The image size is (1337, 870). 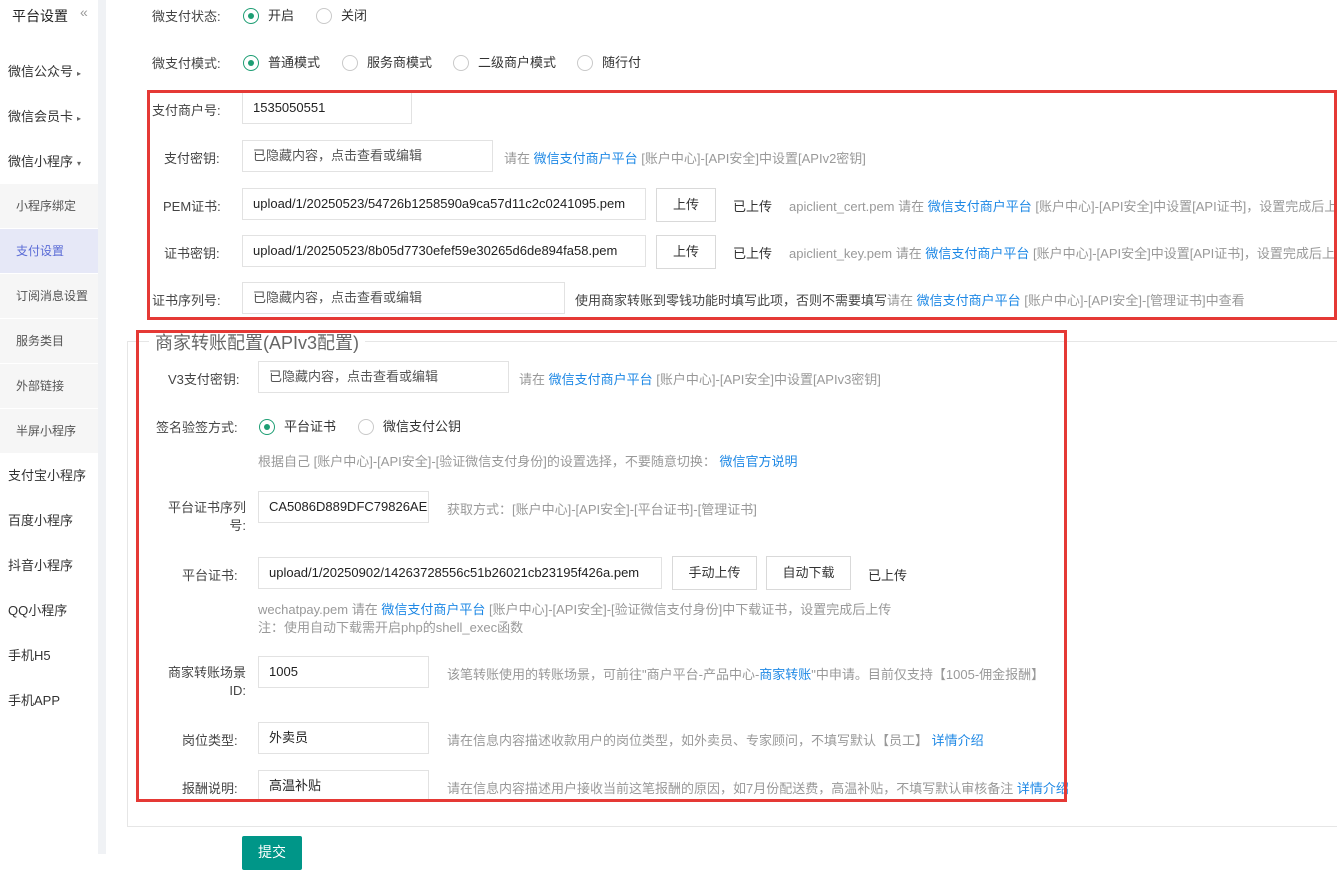 What do you see at coordinates (504, 61) in the screenshot?
I see `radio-mode-secondary: 二级商户模式` at bounding box center [504, 61].